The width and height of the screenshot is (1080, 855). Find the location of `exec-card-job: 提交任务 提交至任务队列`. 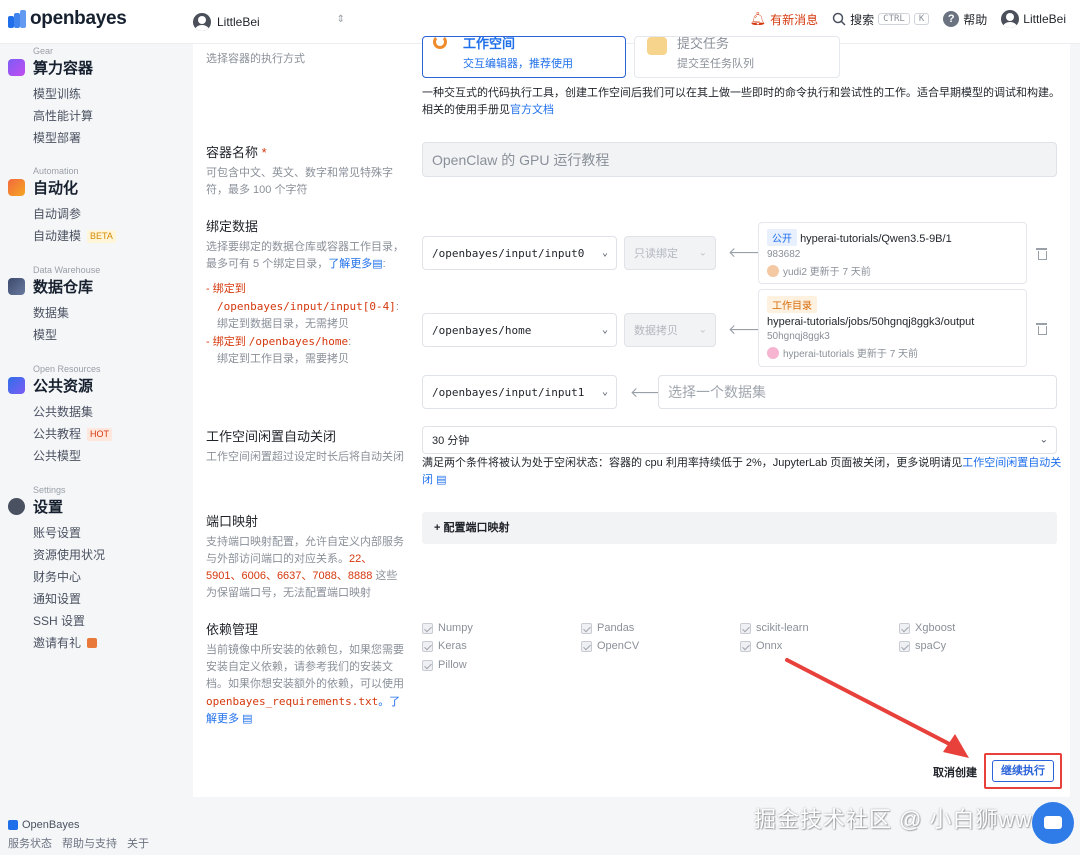

exec-card-job: 提交任务 提交至任务队列 is located at coordinates (737, 57).